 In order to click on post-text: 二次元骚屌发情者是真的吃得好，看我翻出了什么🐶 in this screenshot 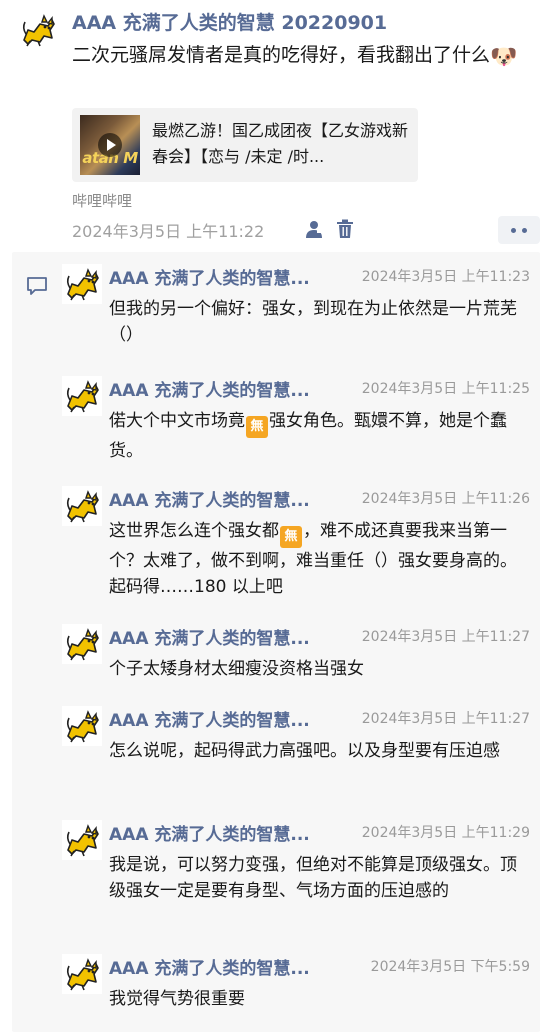, I will do `click(307, 55)`.